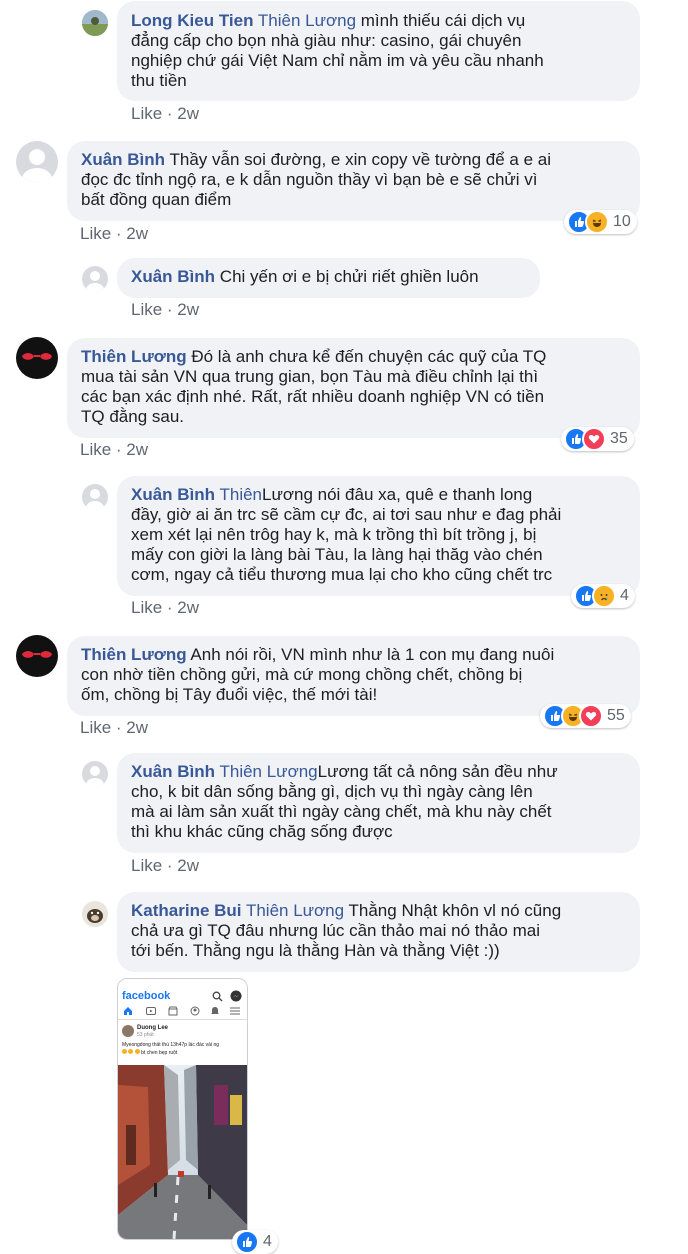 This screenshot has height=1254, width=688. Describe the element at coordinates (146, 996) in the screenshot. I see `facebook-logo: facebook` at that location.